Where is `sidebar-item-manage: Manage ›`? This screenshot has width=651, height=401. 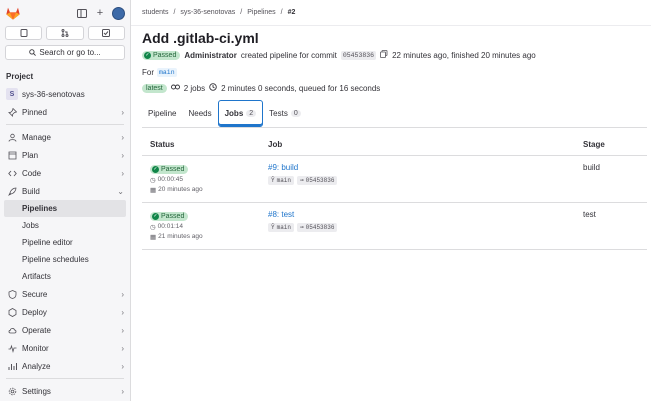
sidebar-item-manage: Manage › is located at coordinates (65, 137).